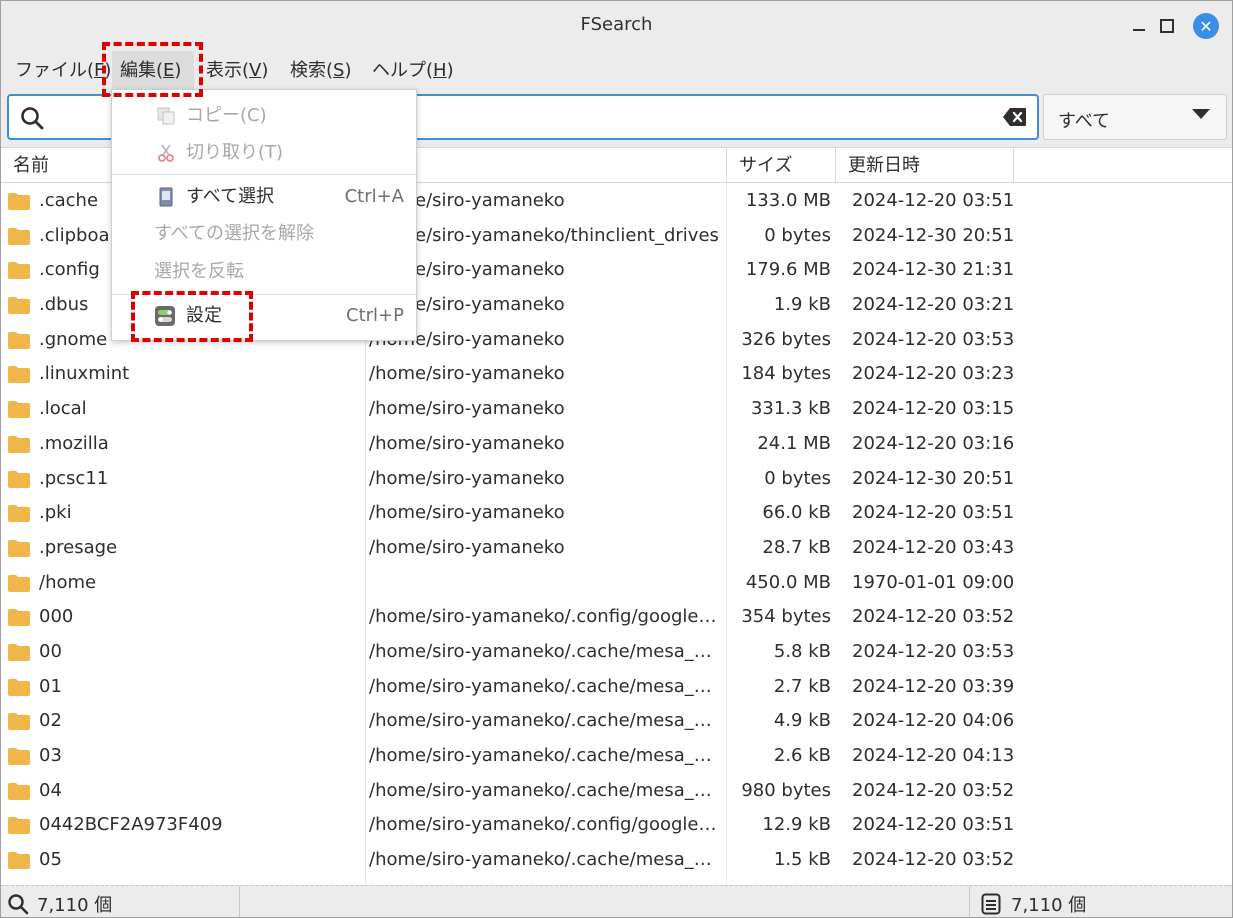  I want to click on row-name: .local, so click(63, 409).